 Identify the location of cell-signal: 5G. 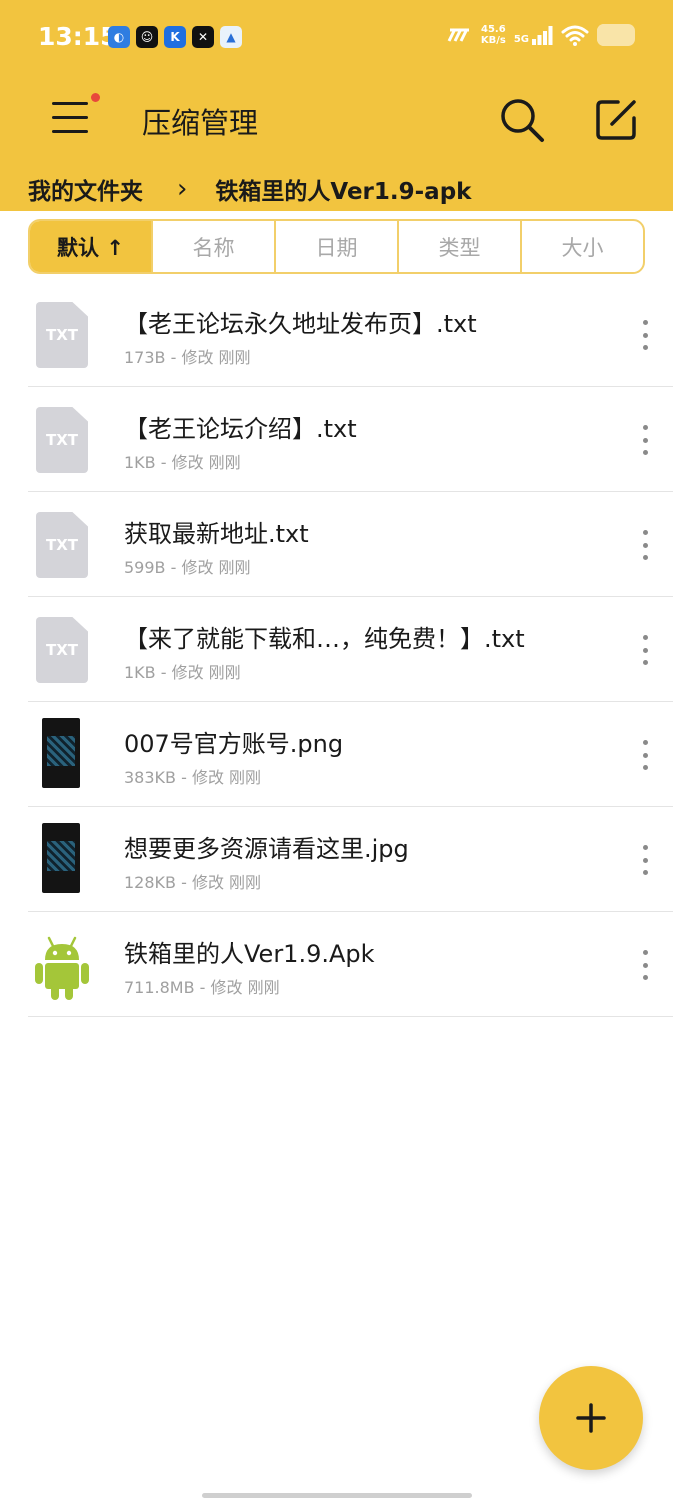
(533, 35).